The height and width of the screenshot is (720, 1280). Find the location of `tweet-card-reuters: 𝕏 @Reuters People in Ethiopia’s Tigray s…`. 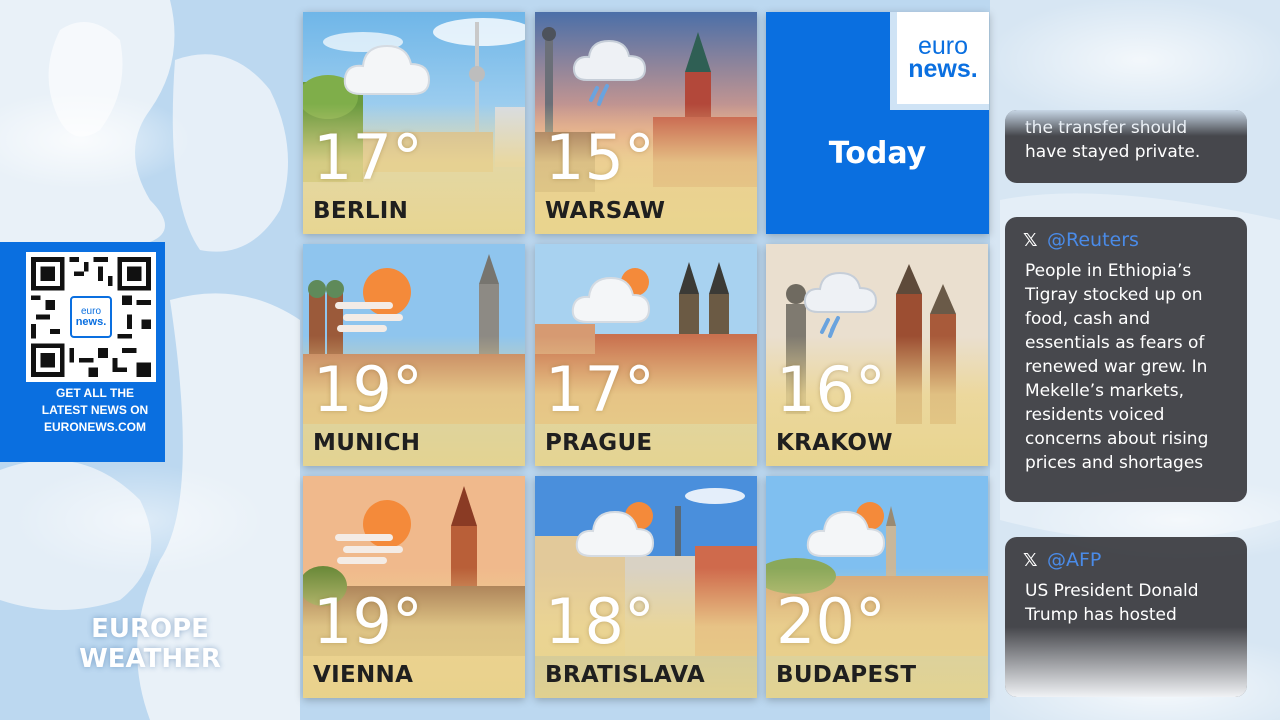

tweet-card-reuters: 𝕏 @Reuters People in Ethiopia’s Tigray s… is located at coordinates (1126, 359).